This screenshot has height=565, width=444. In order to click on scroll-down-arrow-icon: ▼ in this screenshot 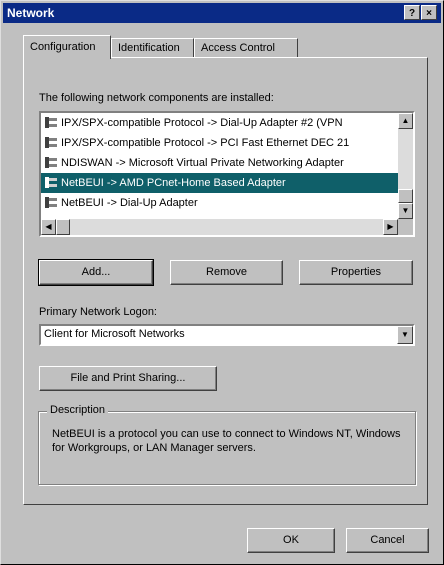, I will do `click(405, 211)`.